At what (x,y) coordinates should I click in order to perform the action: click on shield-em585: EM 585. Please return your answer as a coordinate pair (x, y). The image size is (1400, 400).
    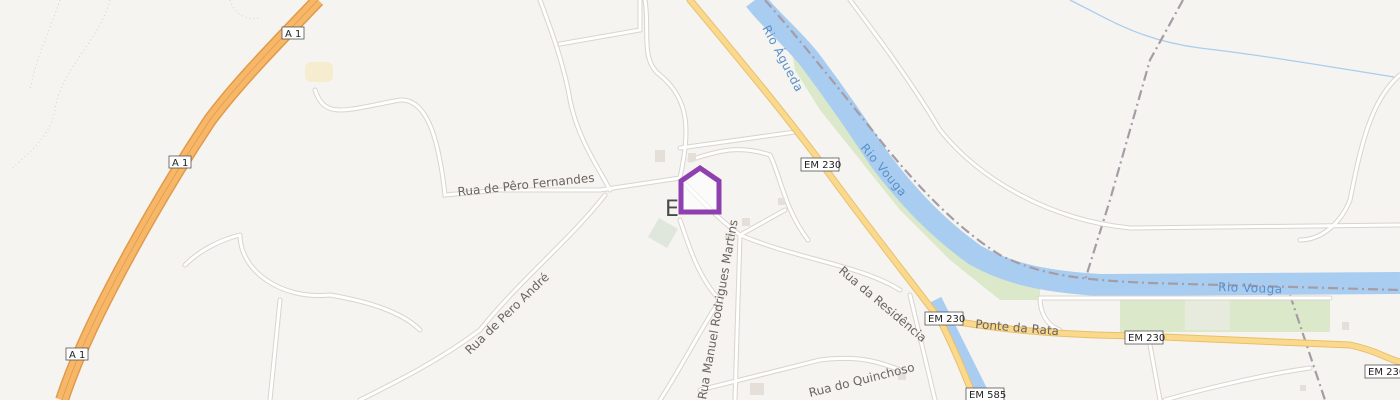
    Looking at the image, I should click on (985, 393).